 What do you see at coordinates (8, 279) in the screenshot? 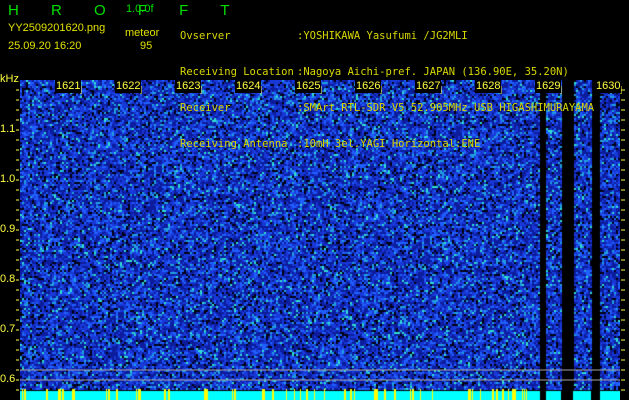
I see `y-tick-label: 0.8` at bounding box center [8, 279].